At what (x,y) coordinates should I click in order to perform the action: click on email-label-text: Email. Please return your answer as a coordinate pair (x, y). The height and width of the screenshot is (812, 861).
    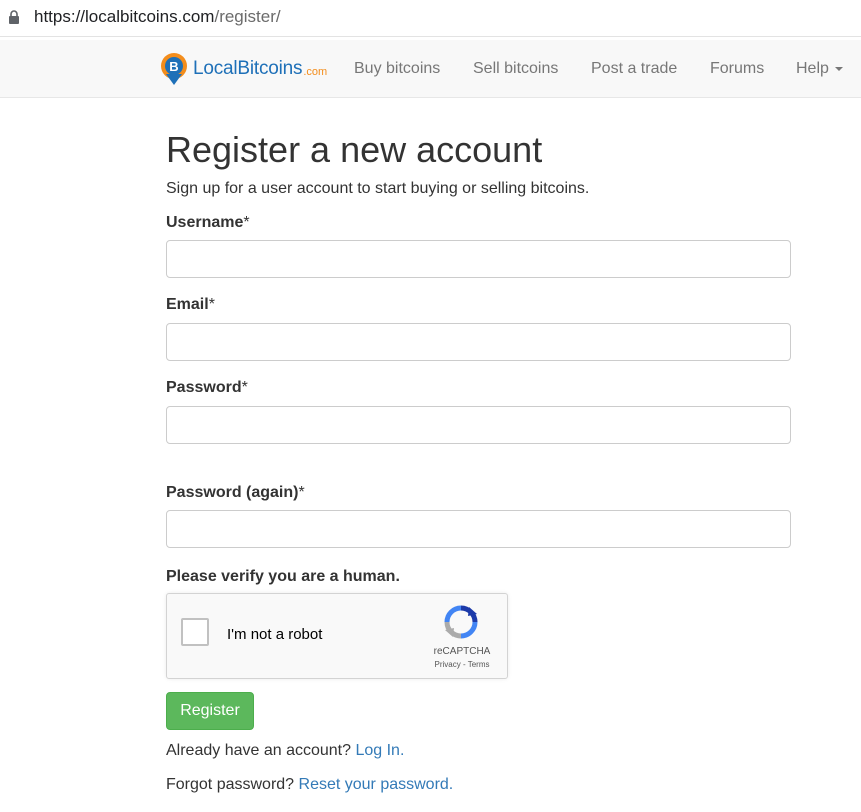
    Looking at the image, I should click on (187, 304).